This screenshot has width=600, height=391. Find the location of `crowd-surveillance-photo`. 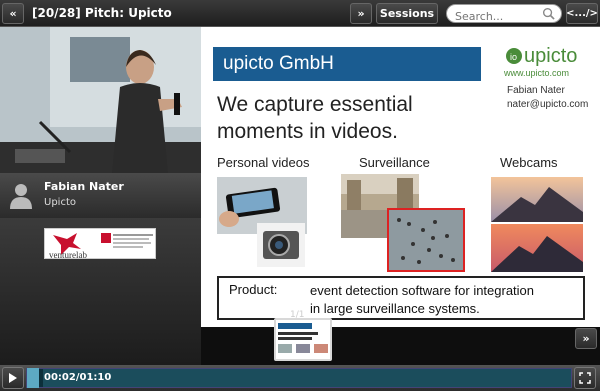

crowd-surveillance-photo is located at coordinates (426, 240).